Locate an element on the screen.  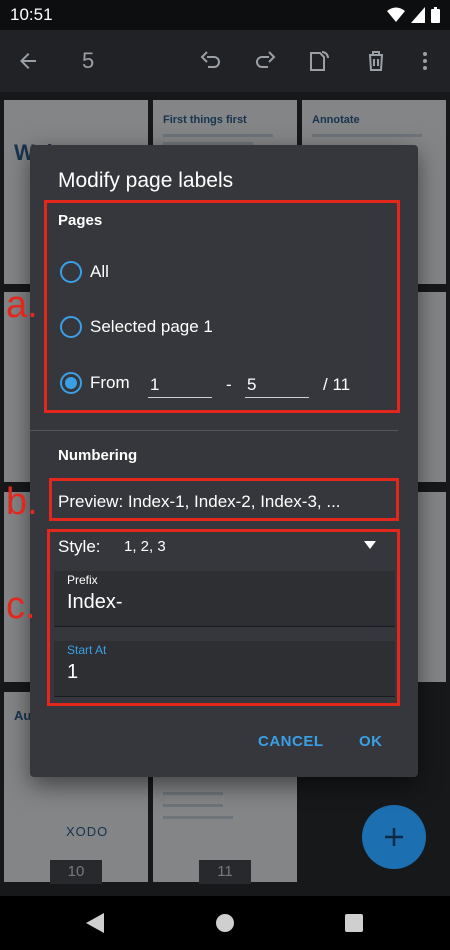
rotate-page-icon is located at coordinates (319, 61).